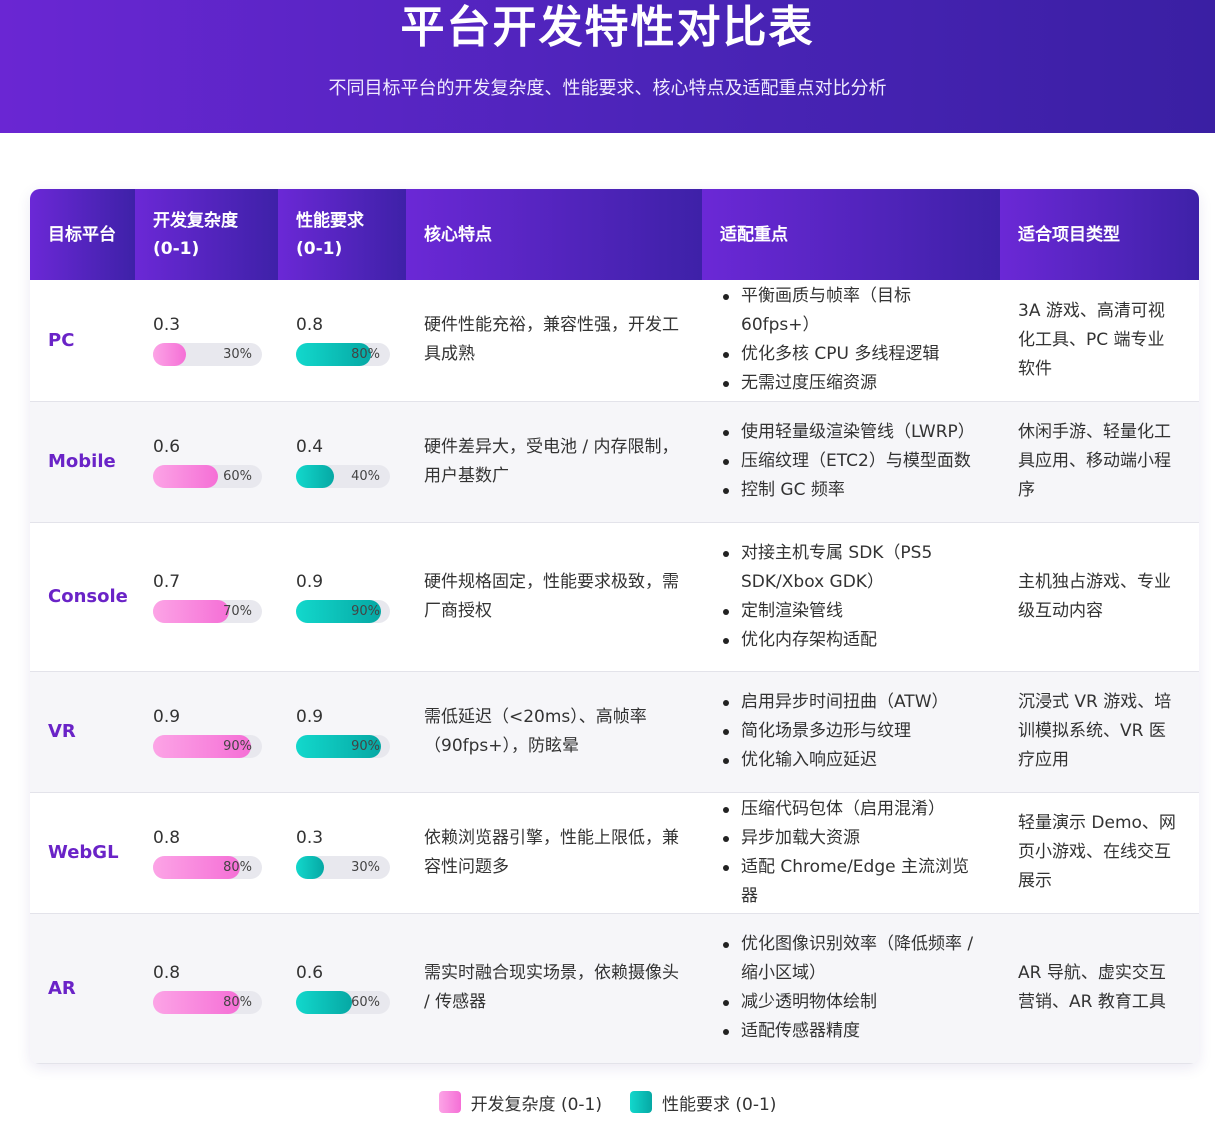 The image size is (1215, 1147). Describe the element at coordinates (851, 234) in the screenshot. I see `column-header-adaptation: 适配重点` at that location.